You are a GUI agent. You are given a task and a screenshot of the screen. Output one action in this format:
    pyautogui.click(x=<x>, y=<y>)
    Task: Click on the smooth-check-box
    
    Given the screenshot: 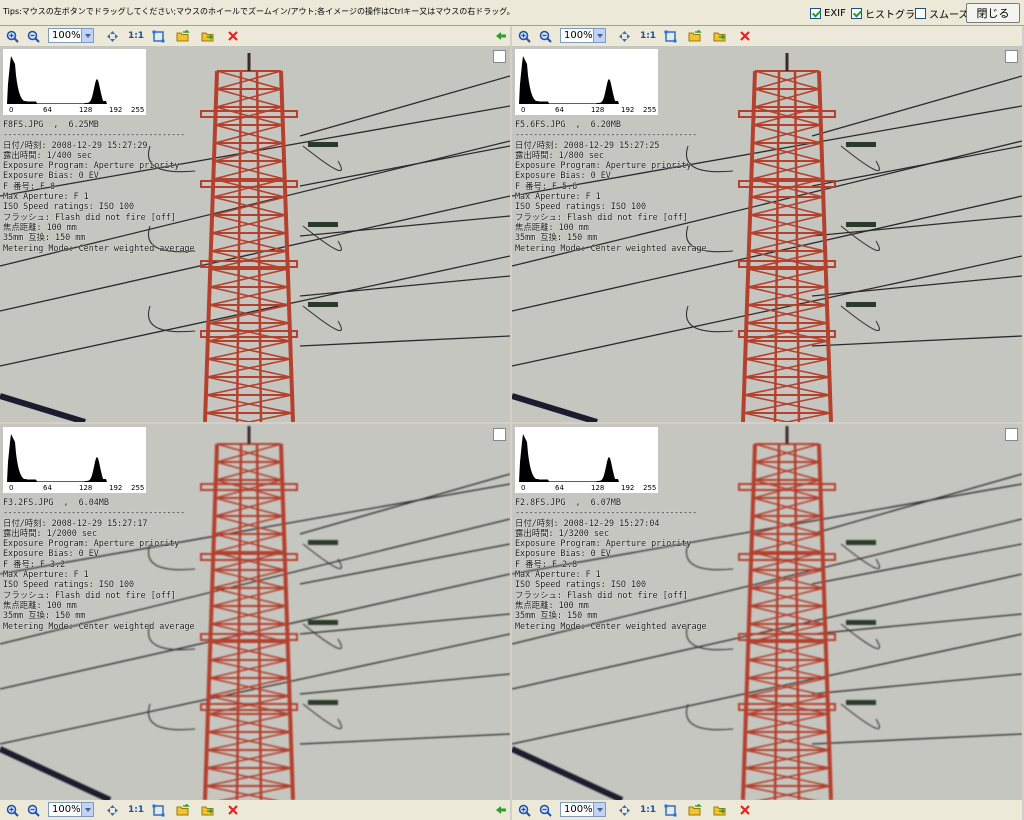 What is the action you would take?
    pyautogui.click(x=920, y=13)
    